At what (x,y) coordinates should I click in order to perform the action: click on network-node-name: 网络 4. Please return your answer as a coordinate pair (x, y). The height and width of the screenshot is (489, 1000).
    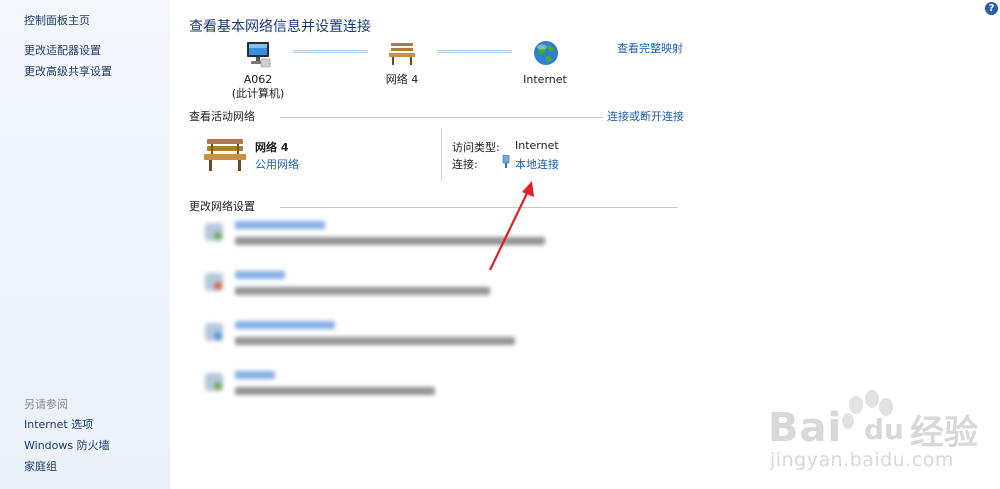
    Looking at the image, I should click on (402, 79).